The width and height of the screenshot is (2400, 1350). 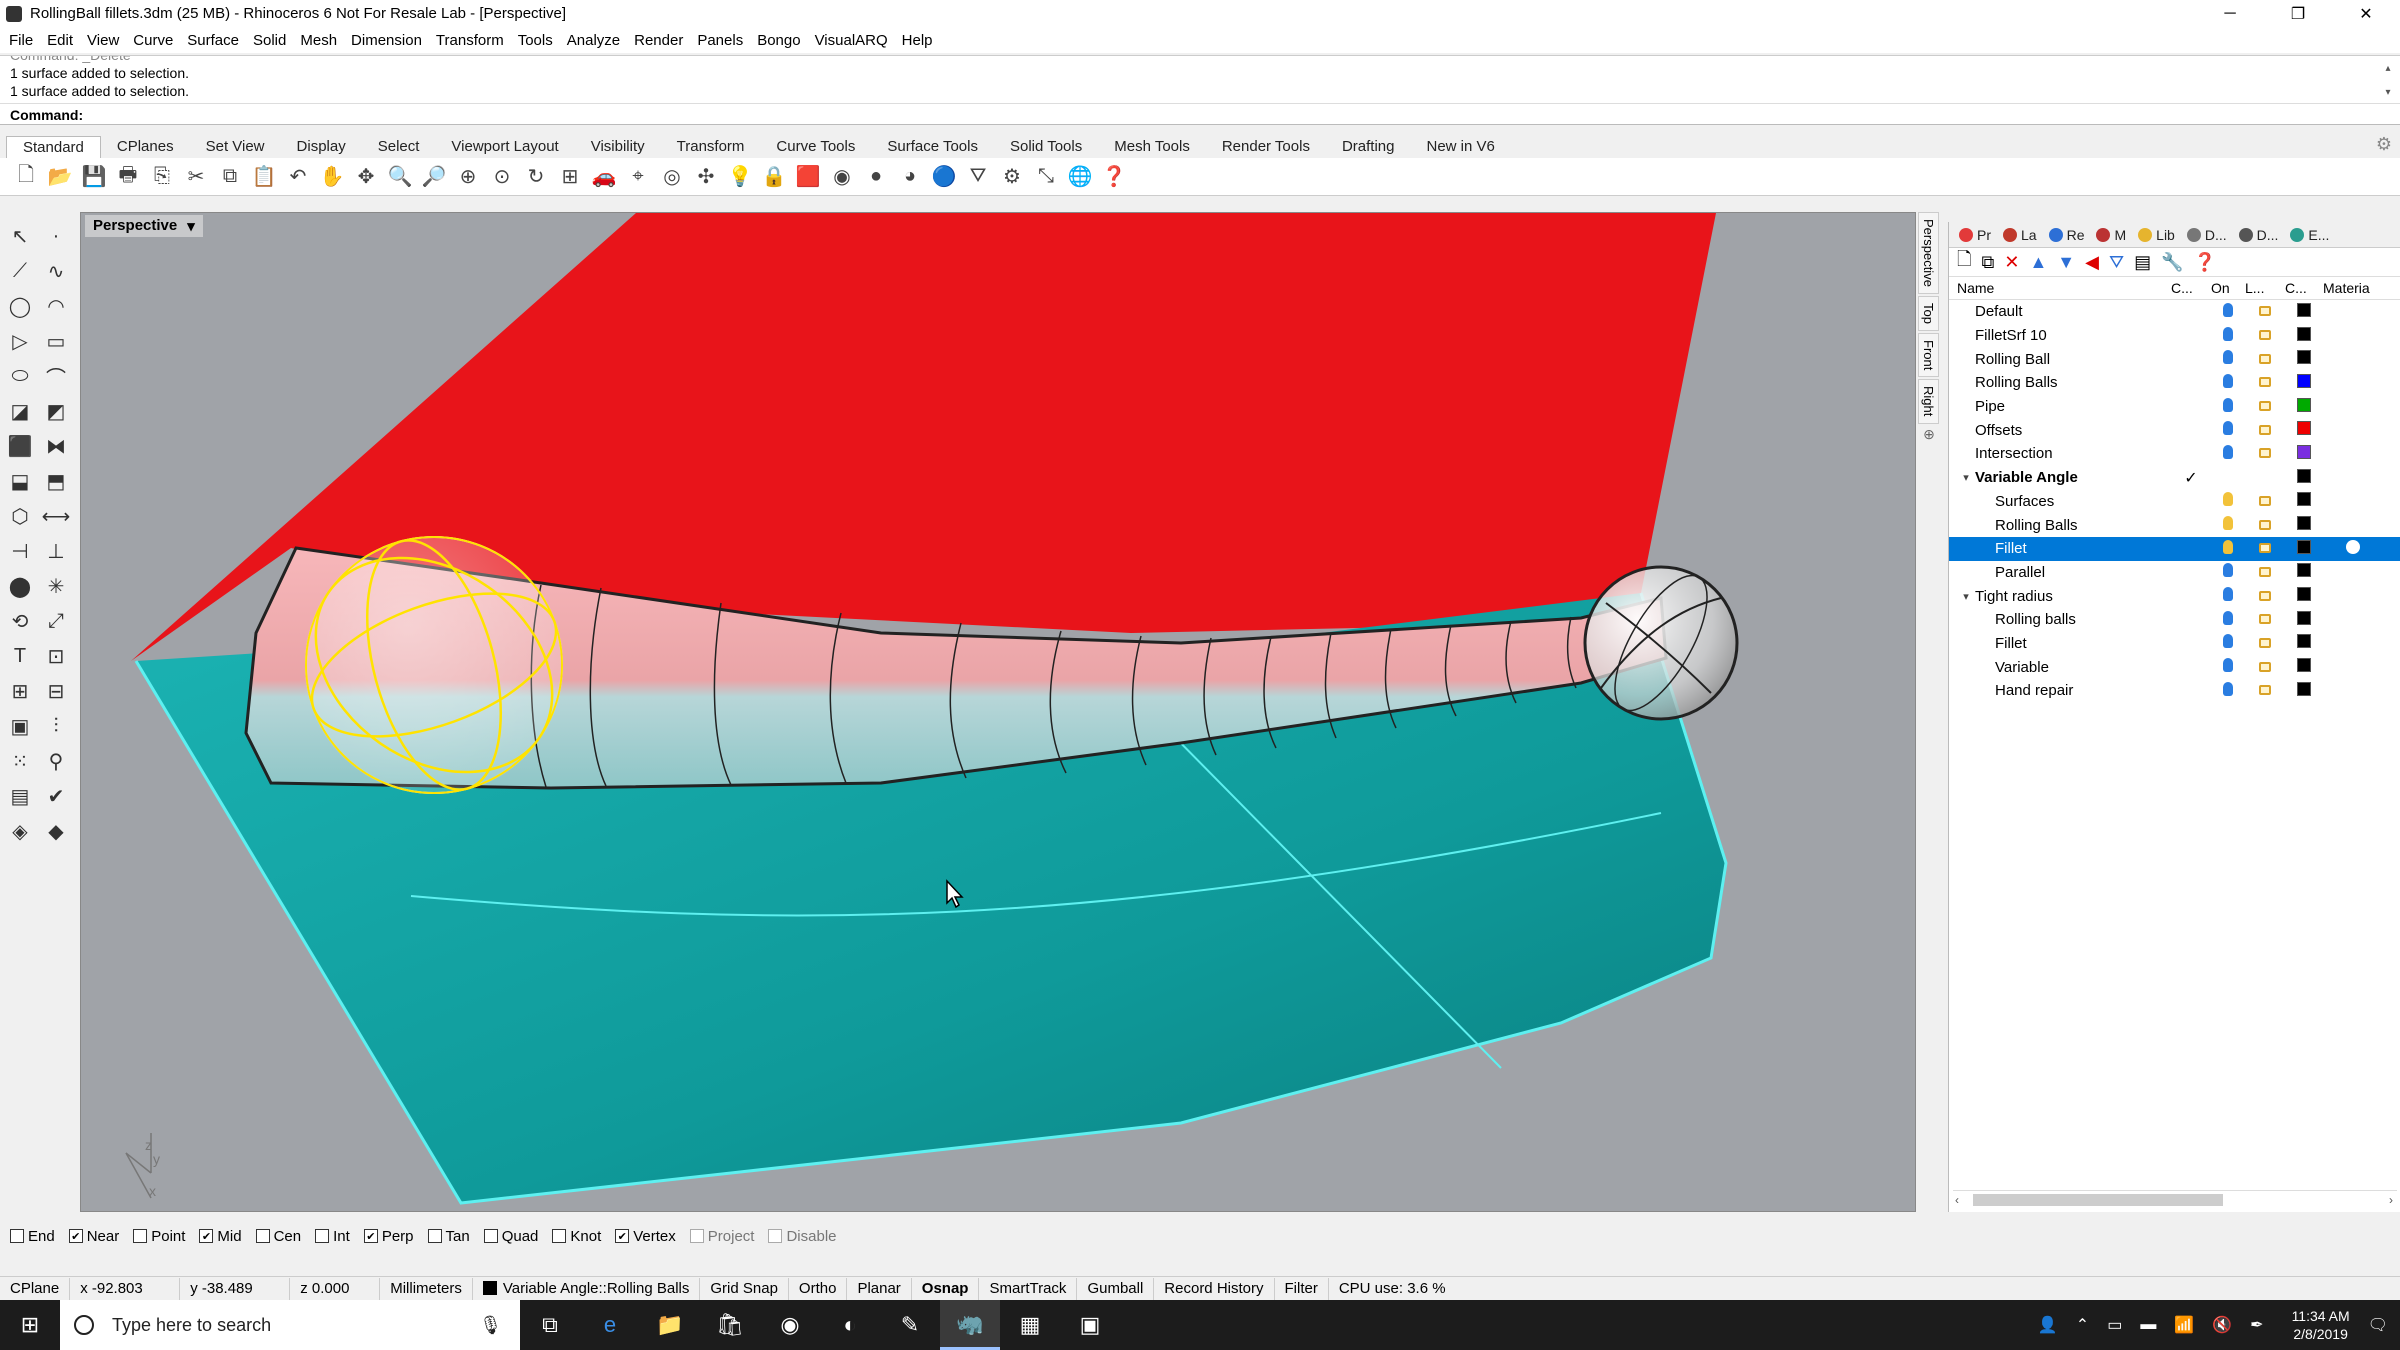 What do you see at coordinates (622, 1236) in the screenshot?
I see `checkbox: ✔` at bounding box center [622, 1236].